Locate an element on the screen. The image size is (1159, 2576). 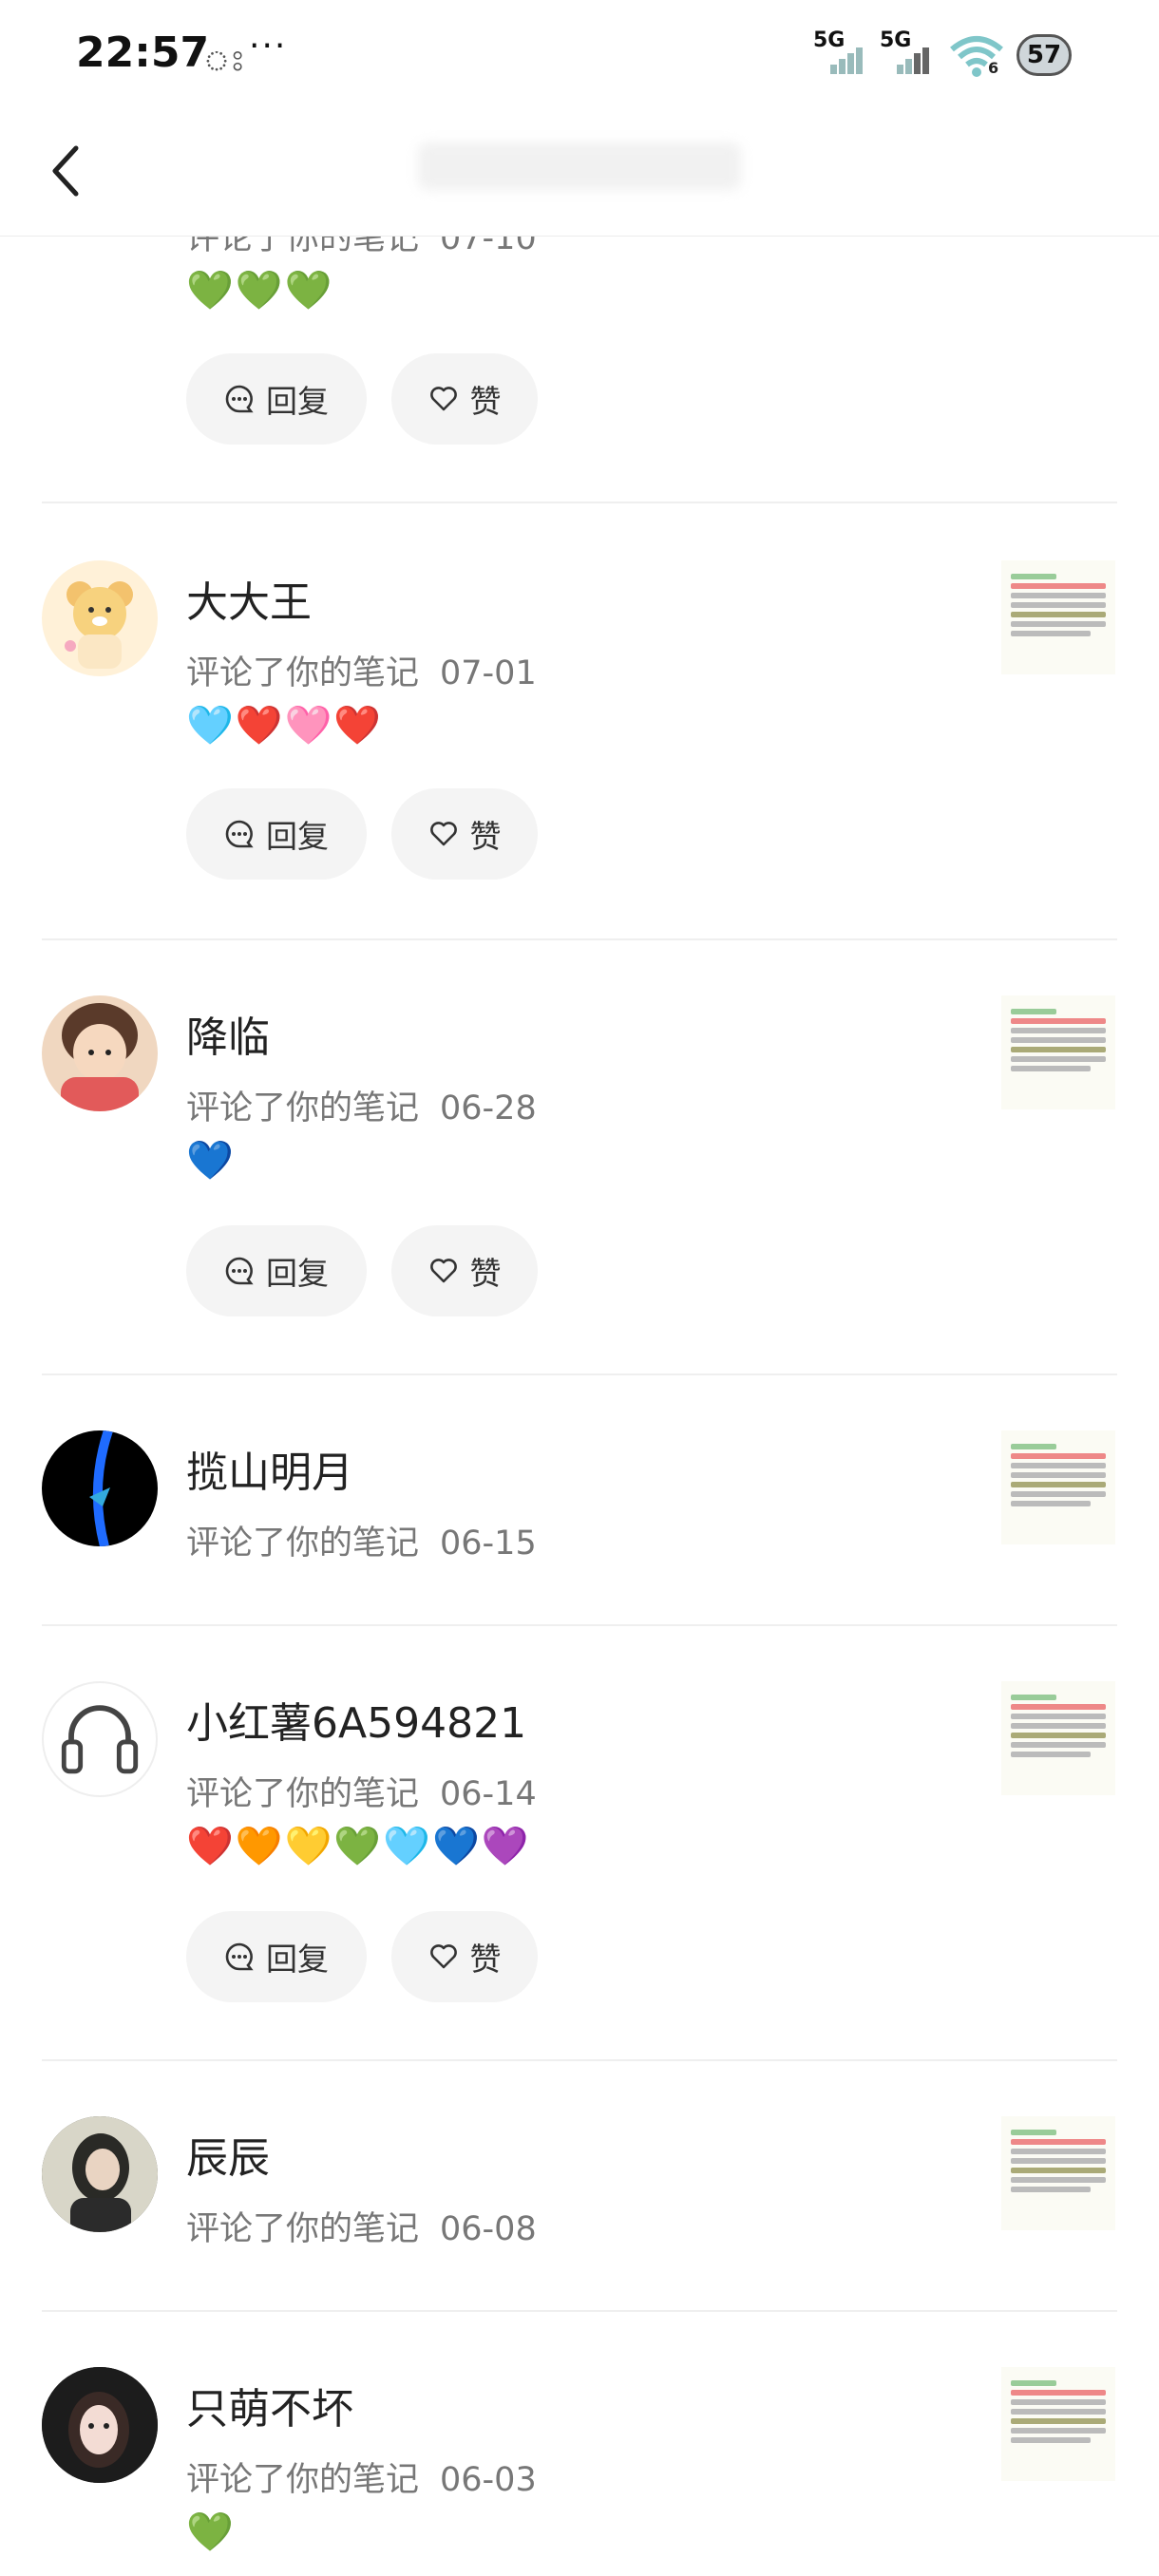
comment-meta: 评论了你的笔记 07-01 is located at coordinates (361, 670).